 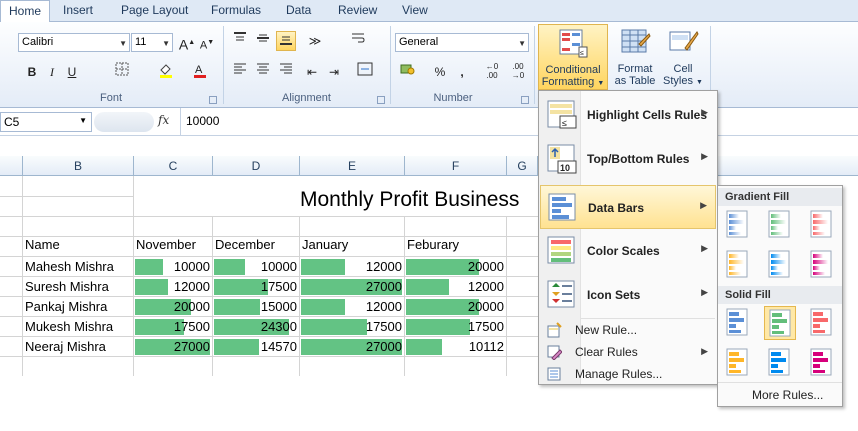 I want to click on solid-orange-data-bar-swatch, so click(x=738, y=363).